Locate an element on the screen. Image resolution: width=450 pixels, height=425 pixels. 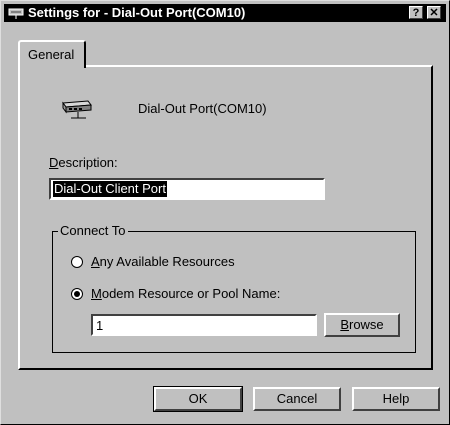
modem-resource-label: Modem Resource or Pool Name: is located at coordinates (185, 293).